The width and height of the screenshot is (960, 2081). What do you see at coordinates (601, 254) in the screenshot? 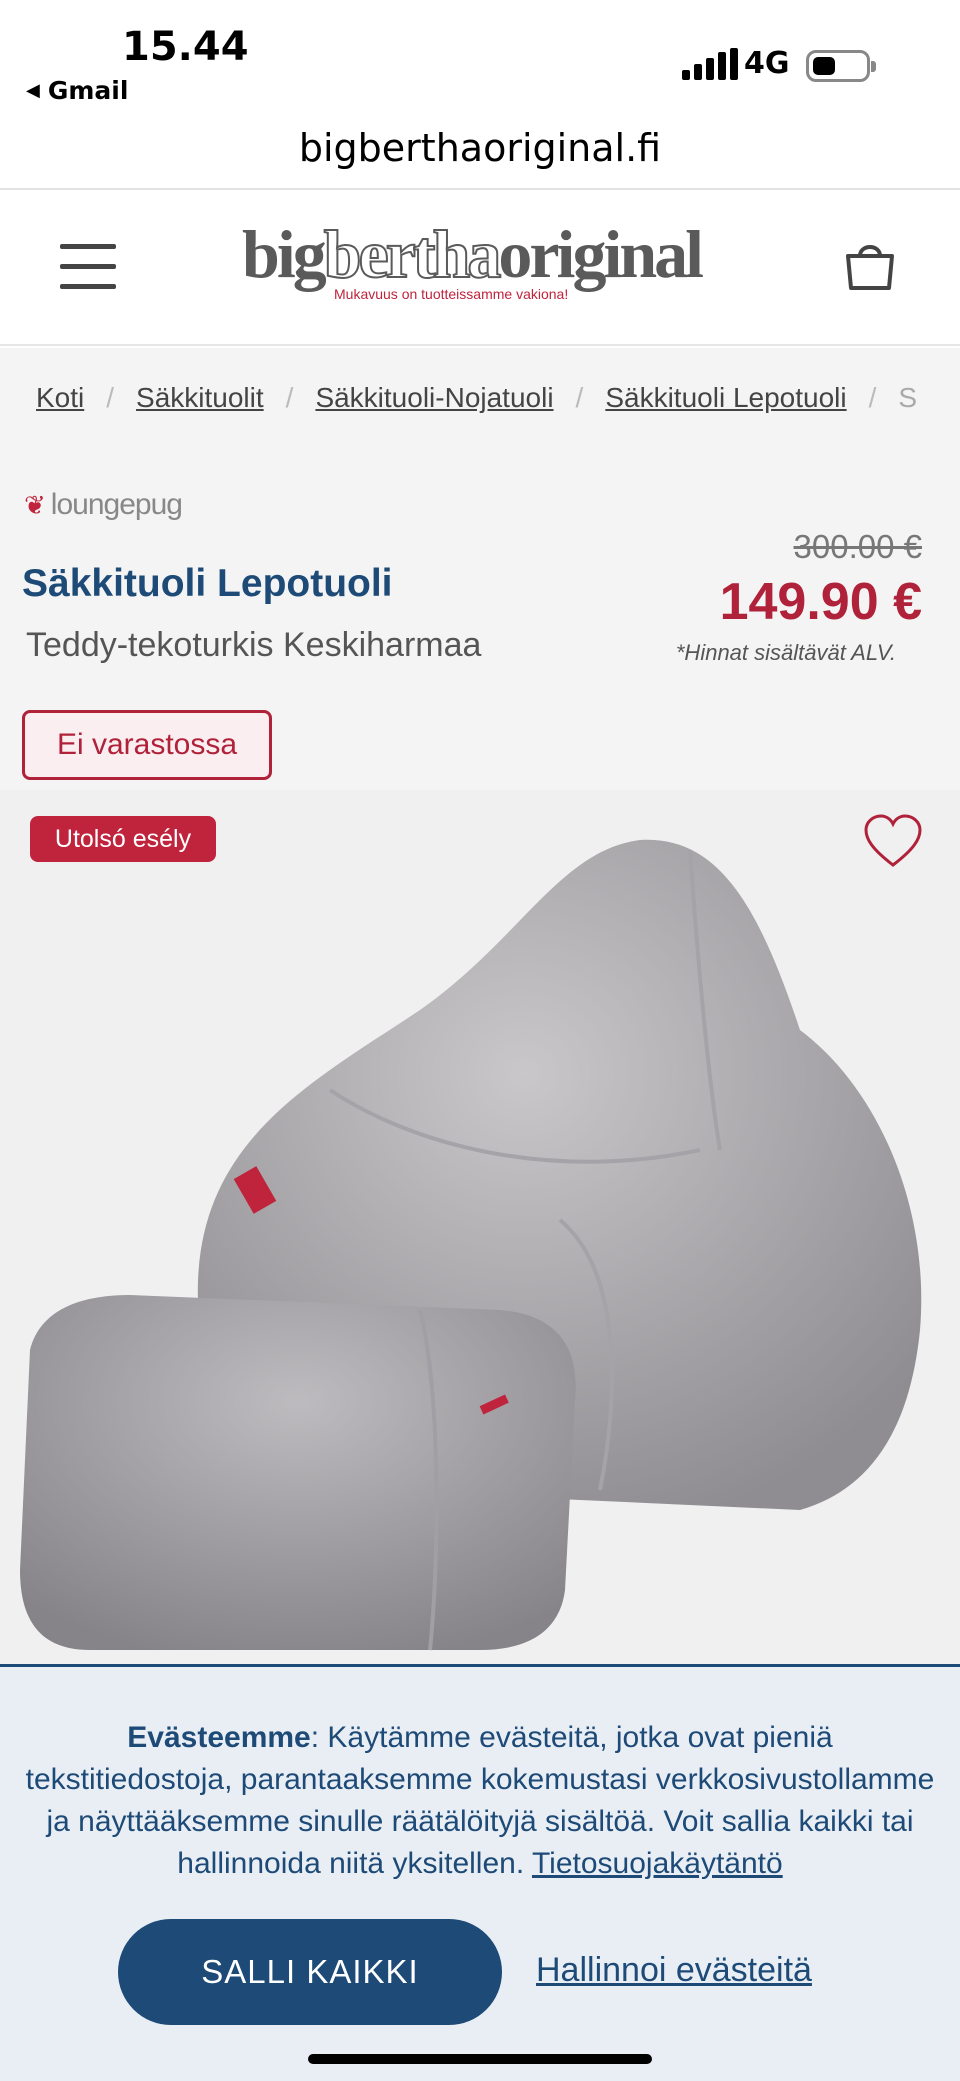
I see `logo-part-original: original` at bounding box center [601, 254].